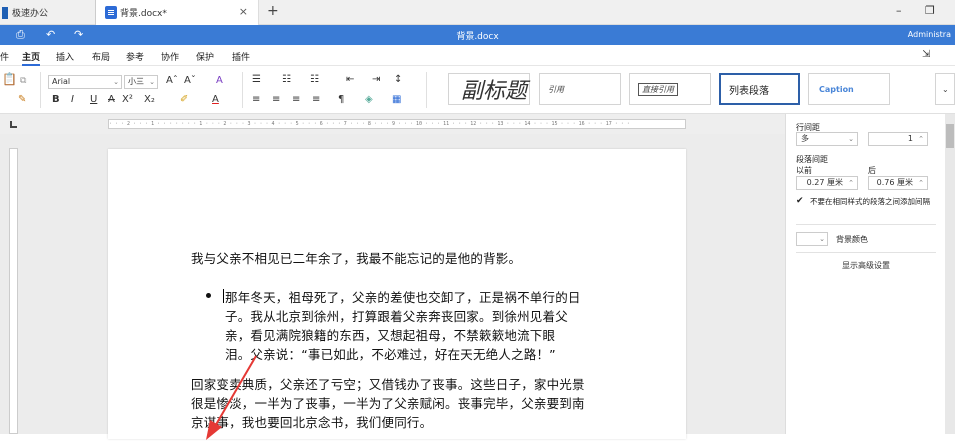 This screenshot has height=444, width=955. Describe the element at coordinates (190, 80) in the screenshot. I see `decrease-font-icon: Aˇ` at that location.